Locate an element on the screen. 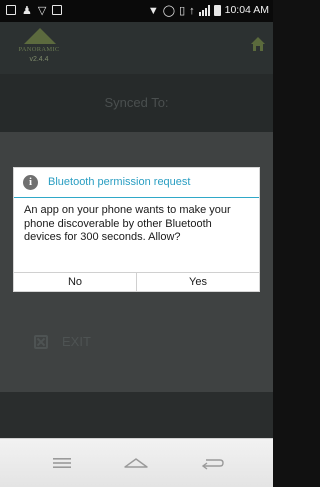 The image size is (320, 487). logo-mountain-icon is located at coordinates (40, 36).